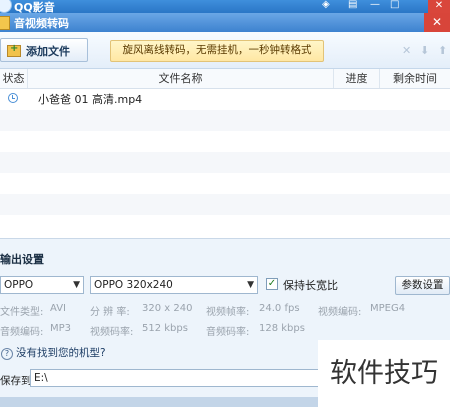 This screenshot has height=407, width=450. Describe the element at coordinates (48, 51) in the screenshot. I see `add-file-label: 添加文件` at that location.